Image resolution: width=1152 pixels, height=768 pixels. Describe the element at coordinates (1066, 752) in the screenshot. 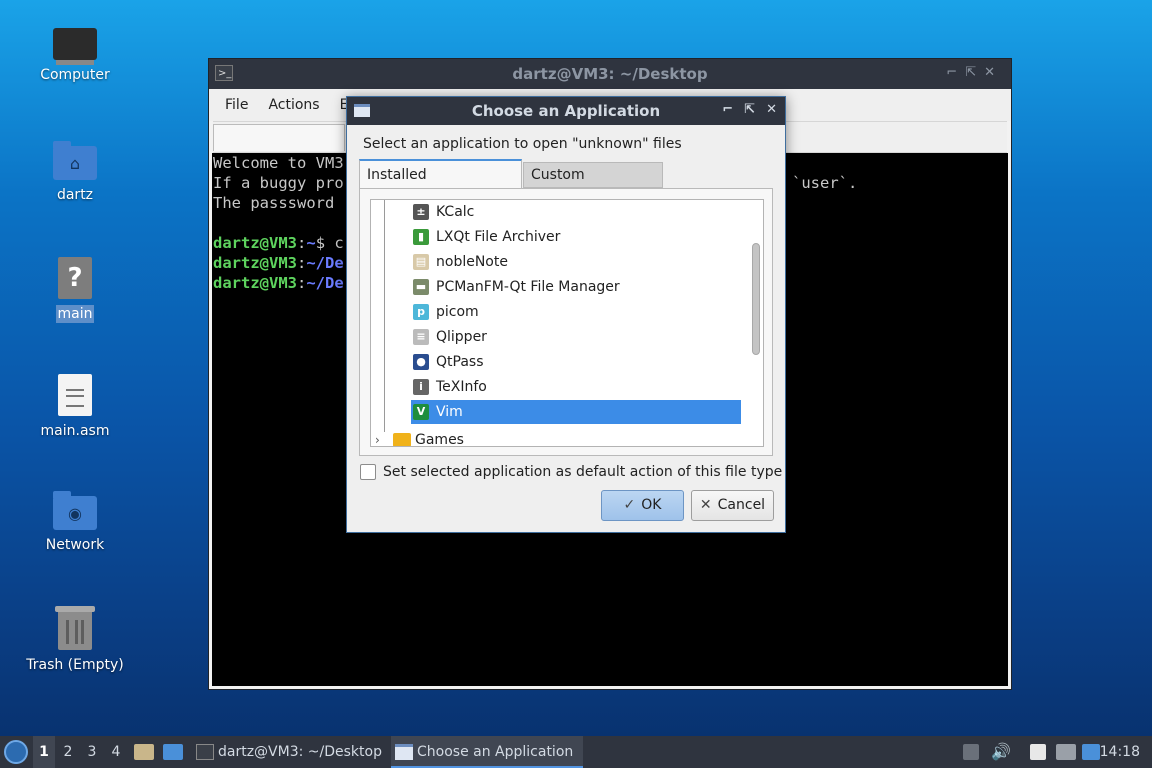

I see `network-icon` at that location.